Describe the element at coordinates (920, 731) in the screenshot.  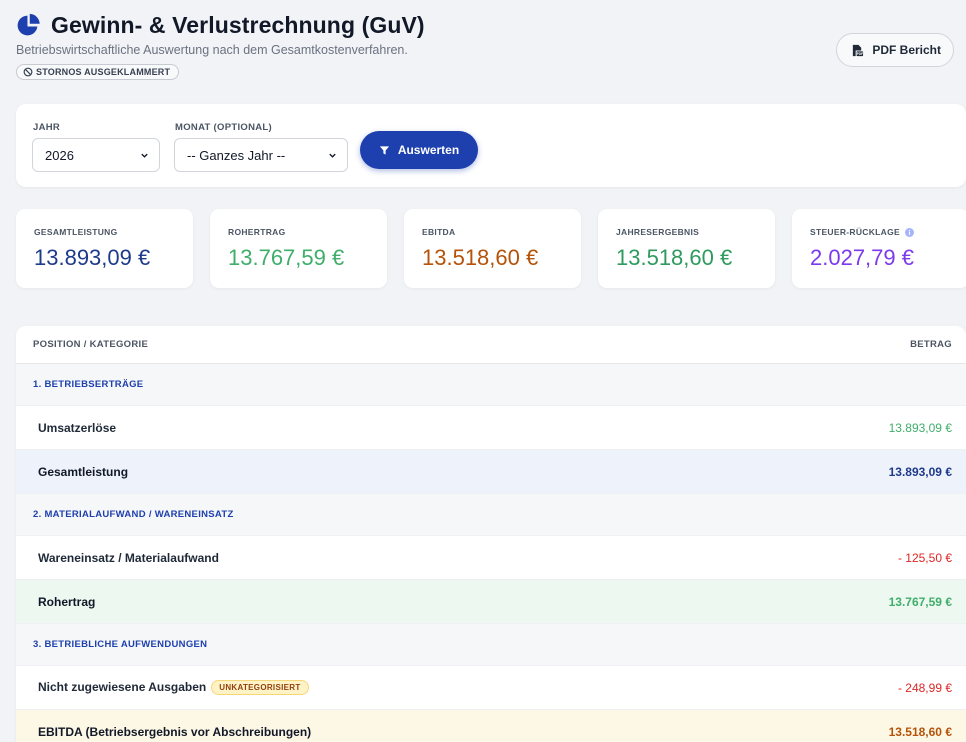
I see `row-amount: 13.518,60 €` at that location.